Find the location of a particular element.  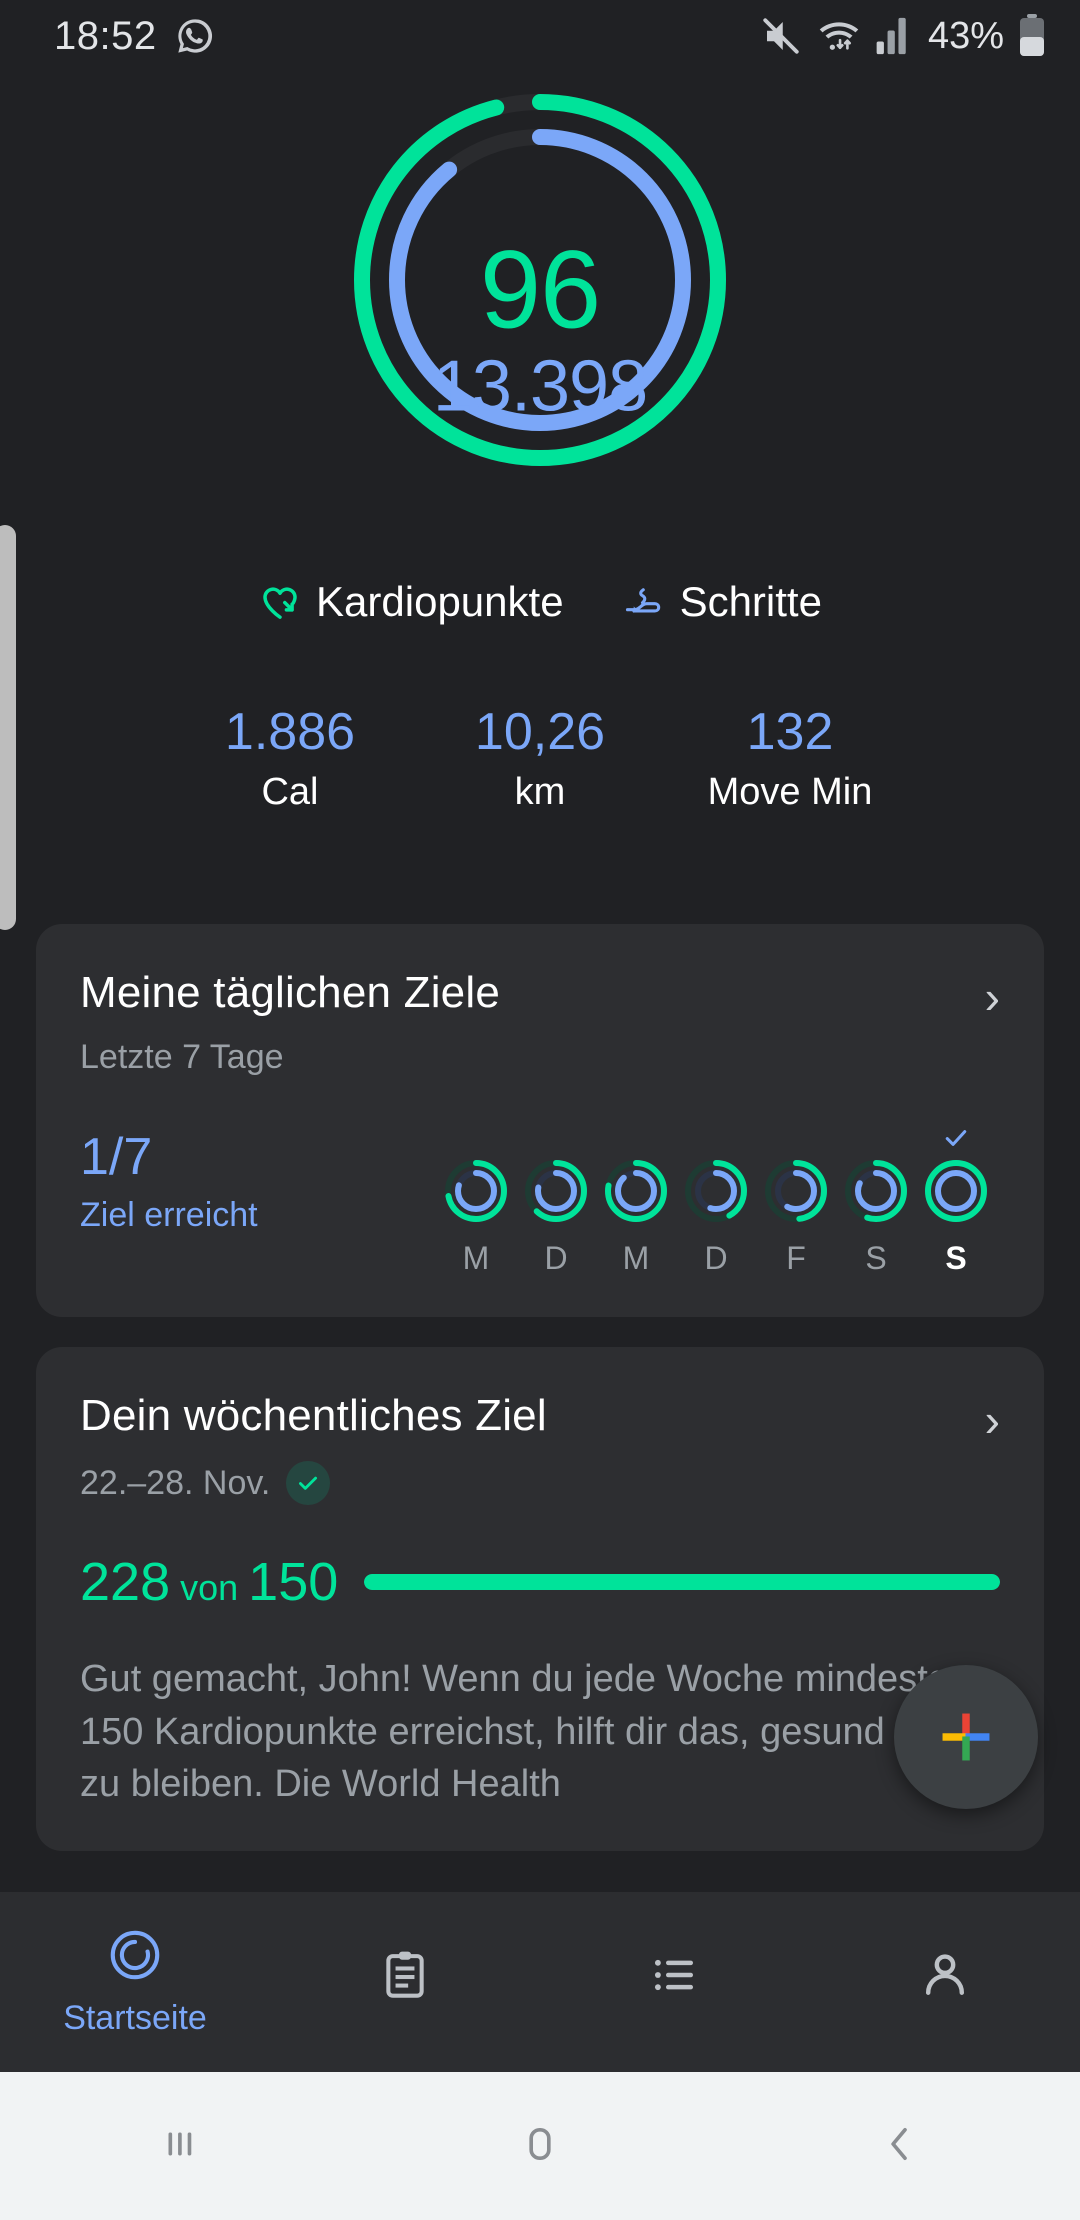

add-activity-fab is located at coordinates (966, 1737).